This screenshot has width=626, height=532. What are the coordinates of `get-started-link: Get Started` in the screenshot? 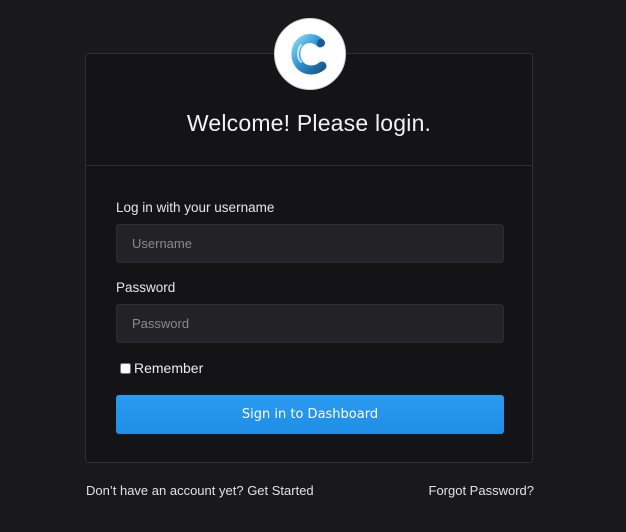 It's located at (280, 490).